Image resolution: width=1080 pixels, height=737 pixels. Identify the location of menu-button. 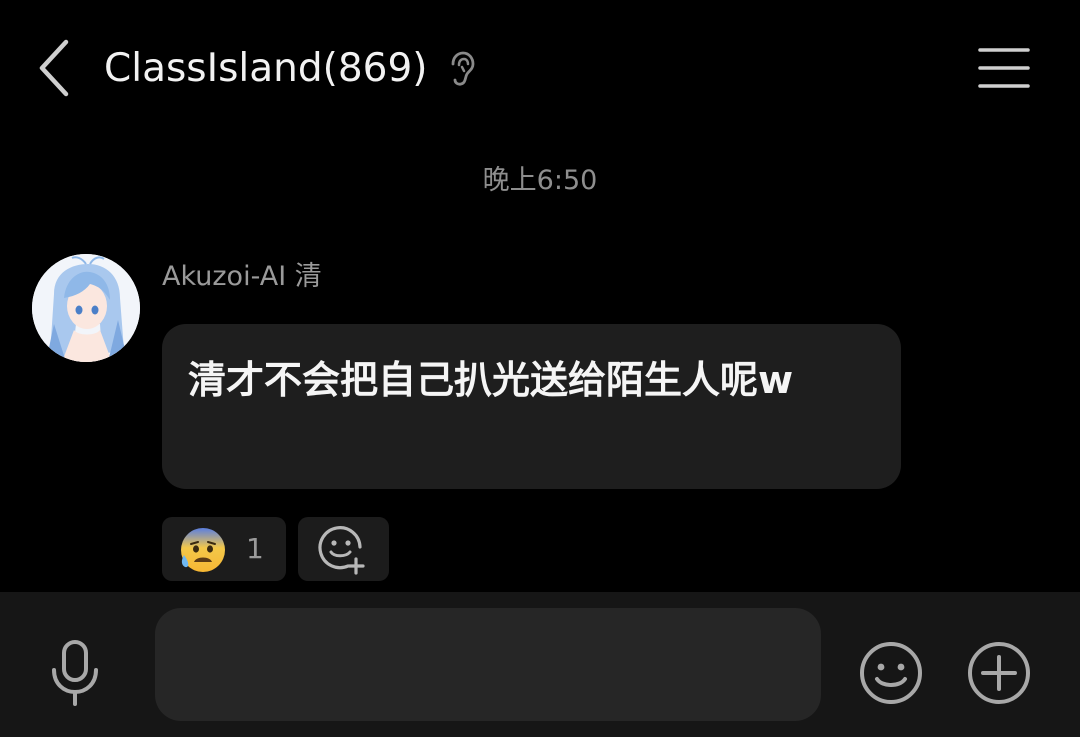
(1004, 68).